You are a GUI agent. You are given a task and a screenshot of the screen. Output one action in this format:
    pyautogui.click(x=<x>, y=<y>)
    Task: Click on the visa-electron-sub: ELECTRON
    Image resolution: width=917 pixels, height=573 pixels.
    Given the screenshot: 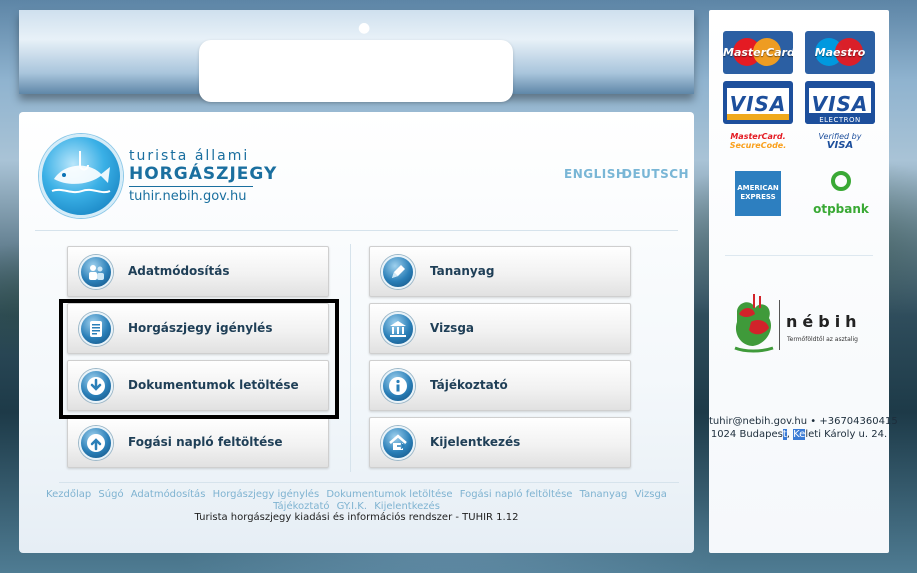 What is the action you would take?
    pyautogui.click(x=840, y=120)
    